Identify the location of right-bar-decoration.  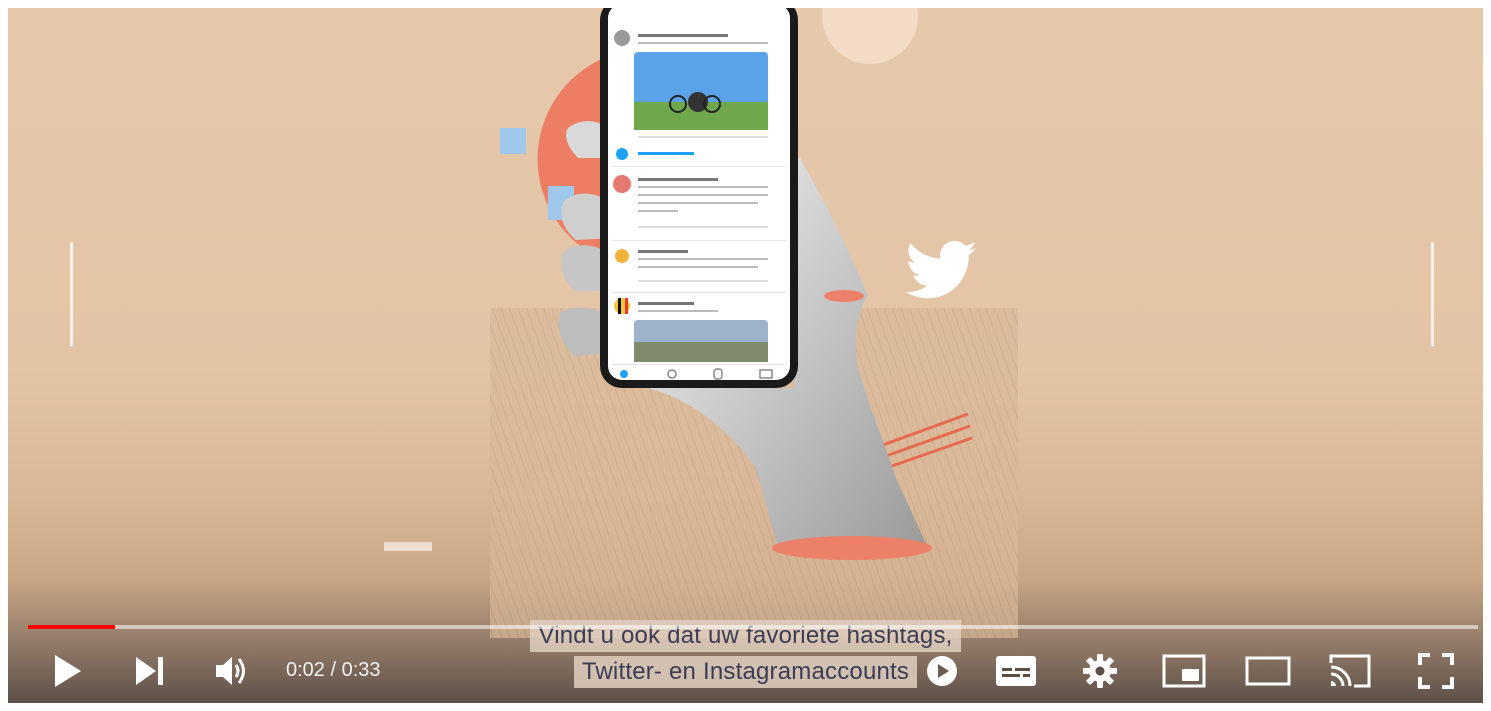
(1432, 294).